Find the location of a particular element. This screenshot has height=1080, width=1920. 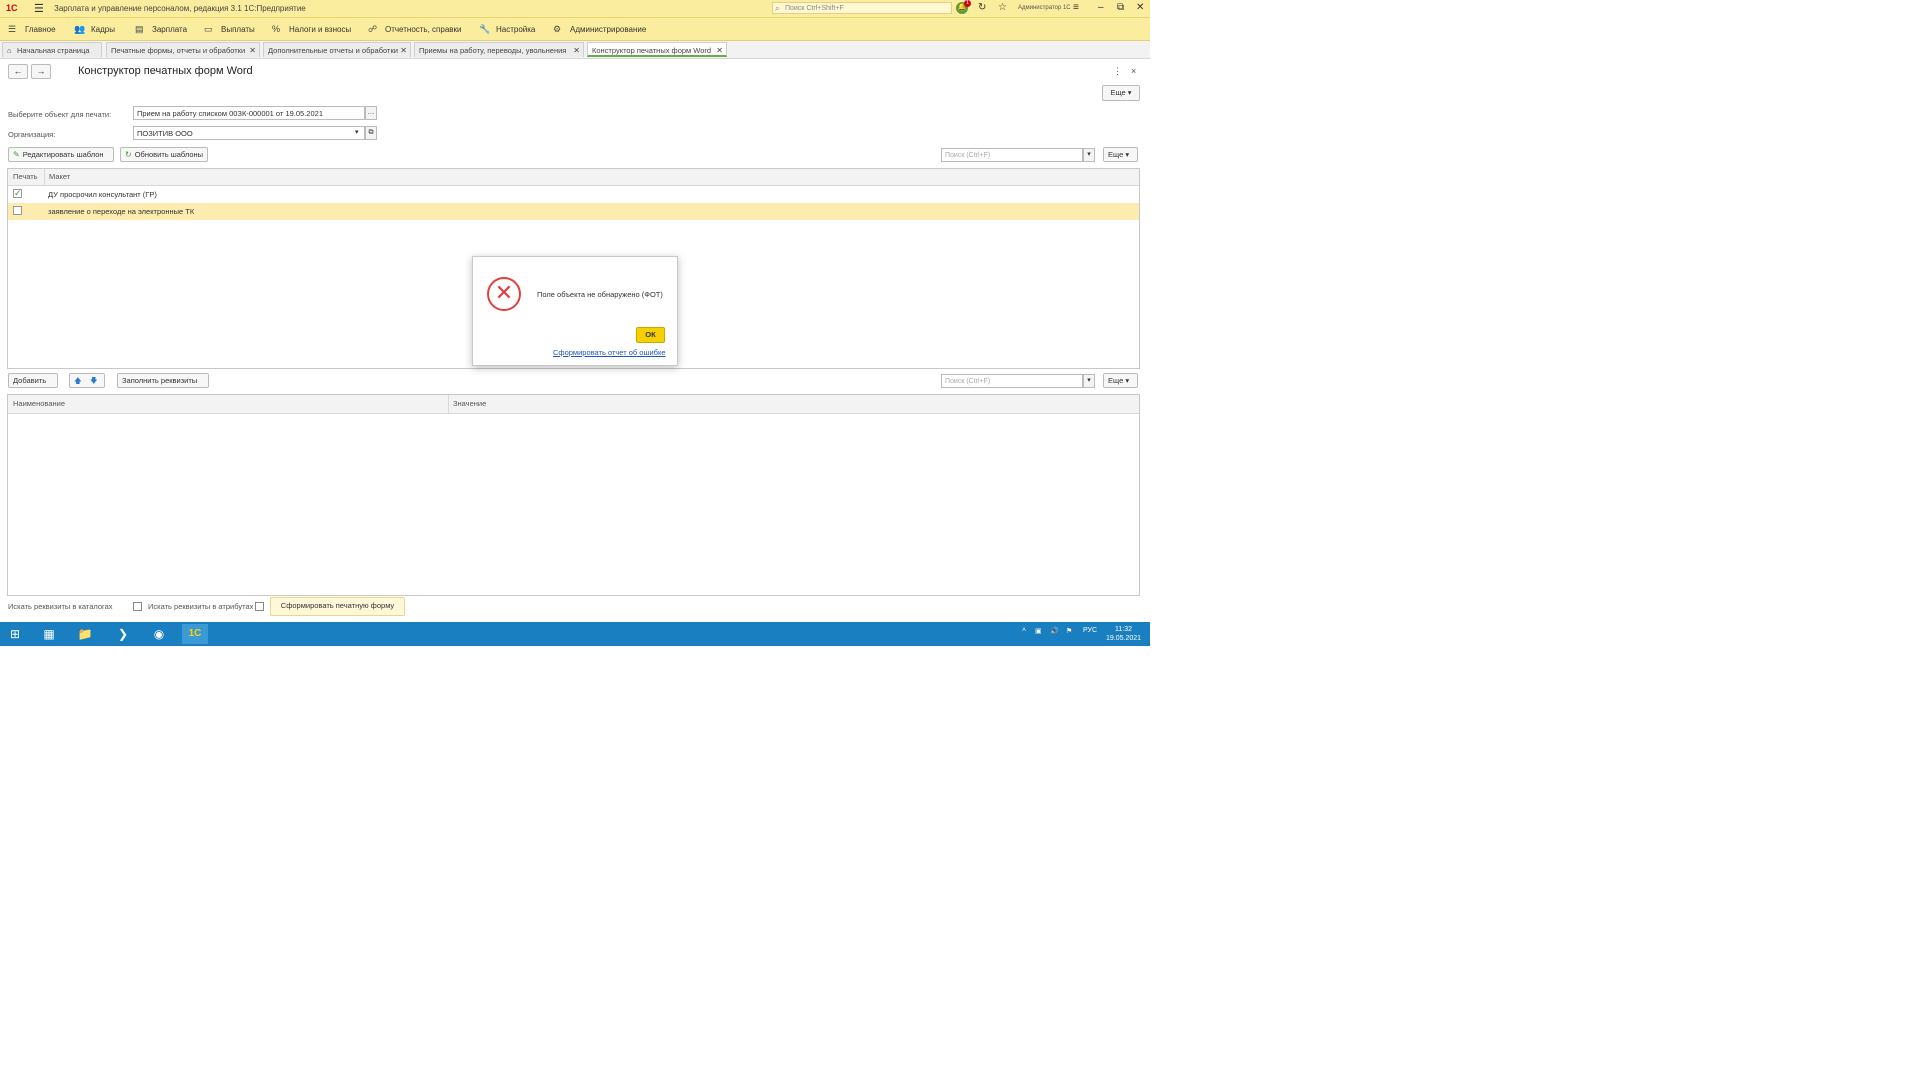

more-button: Еще ▾ is located at coordinates (1121, 93).